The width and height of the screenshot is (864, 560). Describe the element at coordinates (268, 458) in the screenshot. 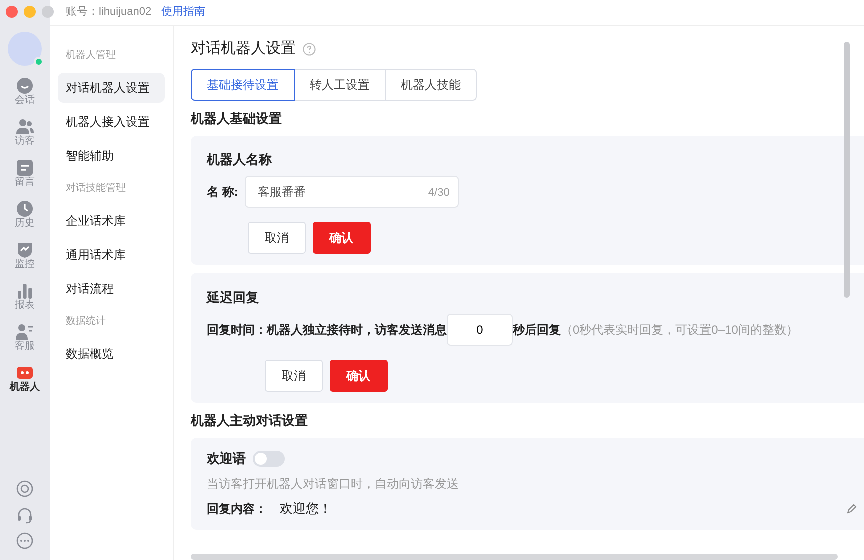

I see `toggle-switch` at that location.